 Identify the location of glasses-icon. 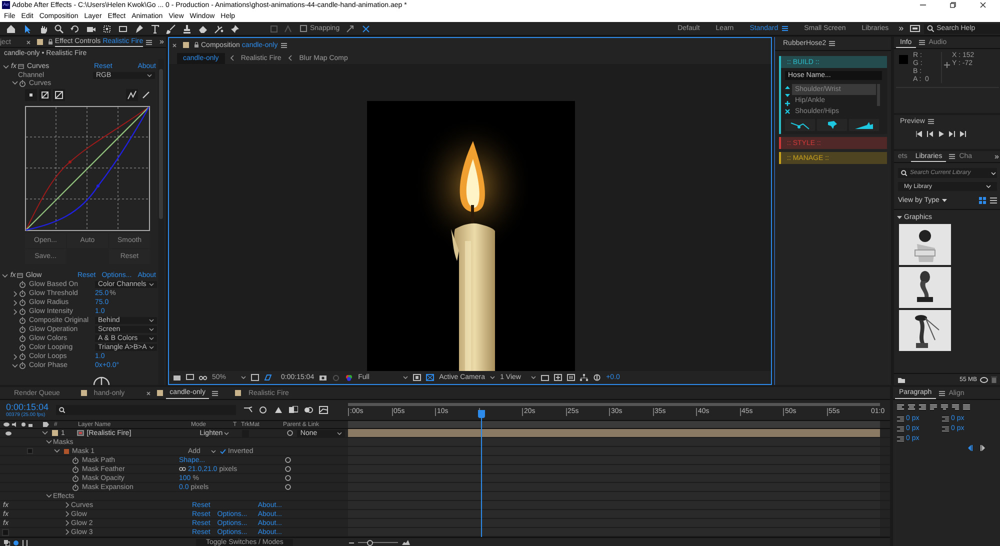
(203, 377).